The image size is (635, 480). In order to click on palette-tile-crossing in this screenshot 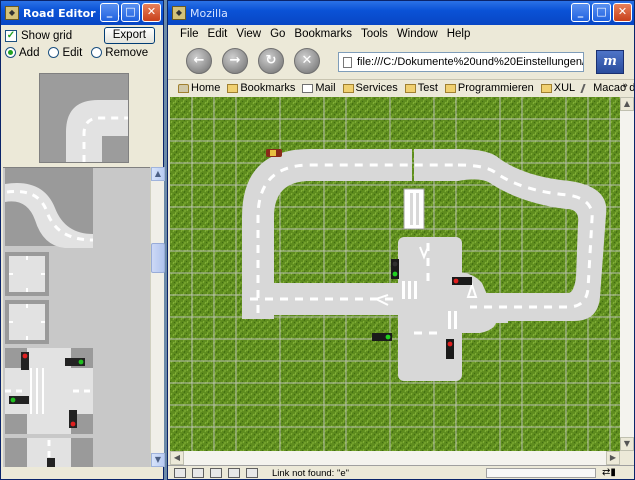, I will do `click(49, 391)`.